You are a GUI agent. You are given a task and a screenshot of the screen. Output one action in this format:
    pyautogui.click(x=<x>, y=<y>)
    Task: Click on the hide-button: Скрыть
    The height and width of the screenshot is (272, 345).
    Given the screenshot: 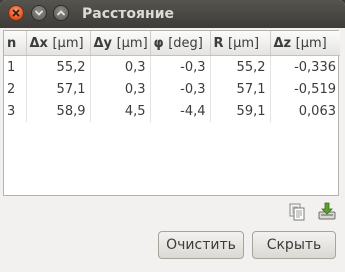 What is the action you would take?
    pyautogui.click(x=294, y=245)
    